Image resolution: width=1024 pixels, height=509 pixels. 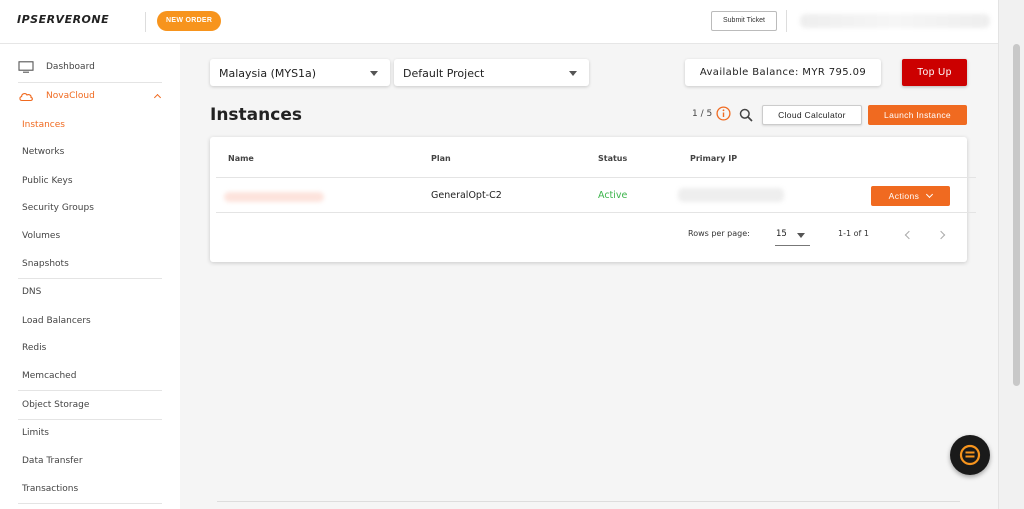 What do you see at coordinates (90, 434) in the screenshot?
I see `sidebar-item-limits: Limits` at bounding box center [90, 434].